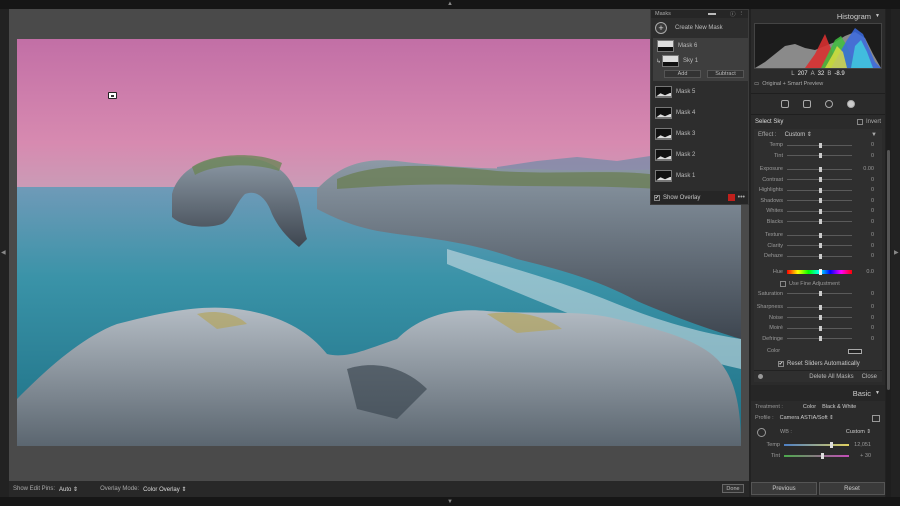 Image resolution: width=900 pixels, height=506 pixels. I want to click on done-button: Done, so click(733, 488).